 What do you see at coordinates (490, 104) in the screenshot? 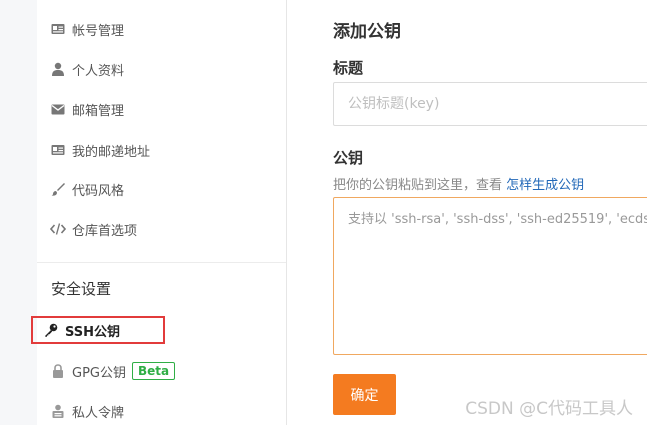
I see `key-title-input` at bounding box center [490, 104].